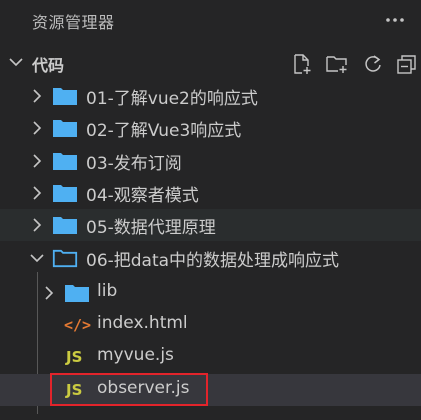  What do you see at coordinates (172, 99) in the screenshot?
I see `folder-label: 01-了解vue2的响应式` at bounding box center [172, 99].